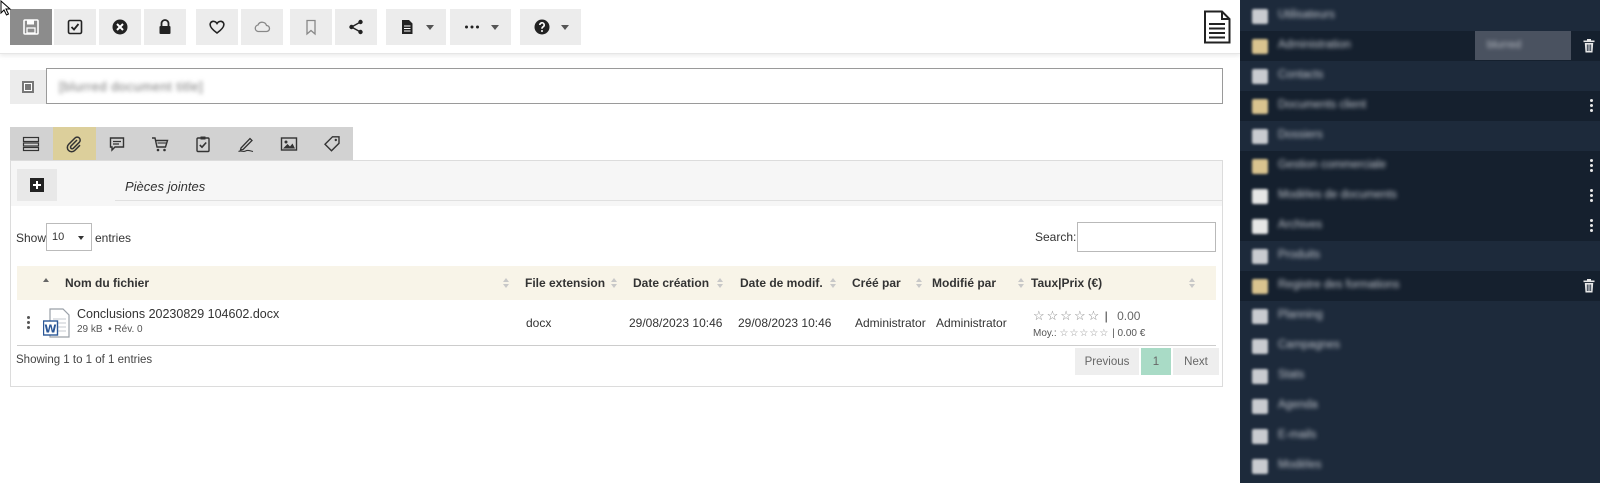 Image resolution: width=1600 pixels, height=483 pixels. Describe the element at coordinates (1300, 465) in the screenshot. I see `sidebar-item-label: Modèles` at that location.